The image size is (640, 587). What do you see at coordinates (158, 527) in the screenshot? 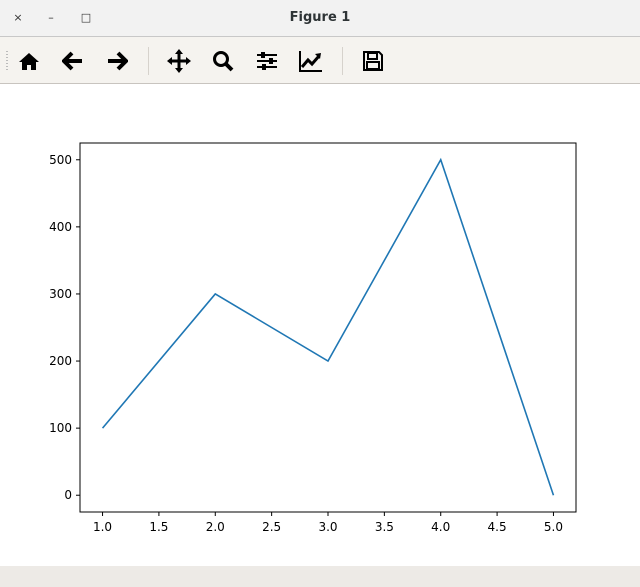
I see `x-tick-label: 1.5` at bounding box center [158, 527].